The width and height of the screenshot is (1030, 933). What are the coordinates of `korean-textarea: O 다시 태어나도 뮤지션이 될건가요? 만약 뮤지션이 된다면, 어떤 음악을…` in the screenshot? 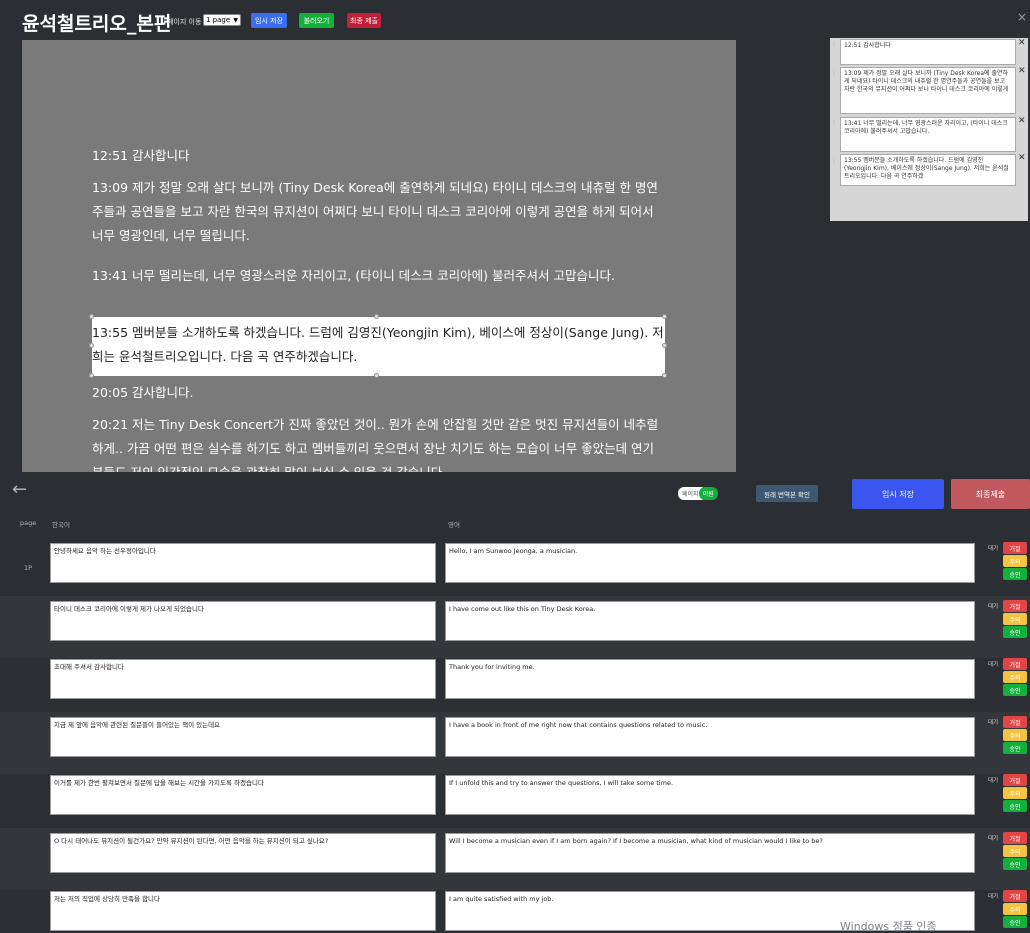 It's located at (243, 853).